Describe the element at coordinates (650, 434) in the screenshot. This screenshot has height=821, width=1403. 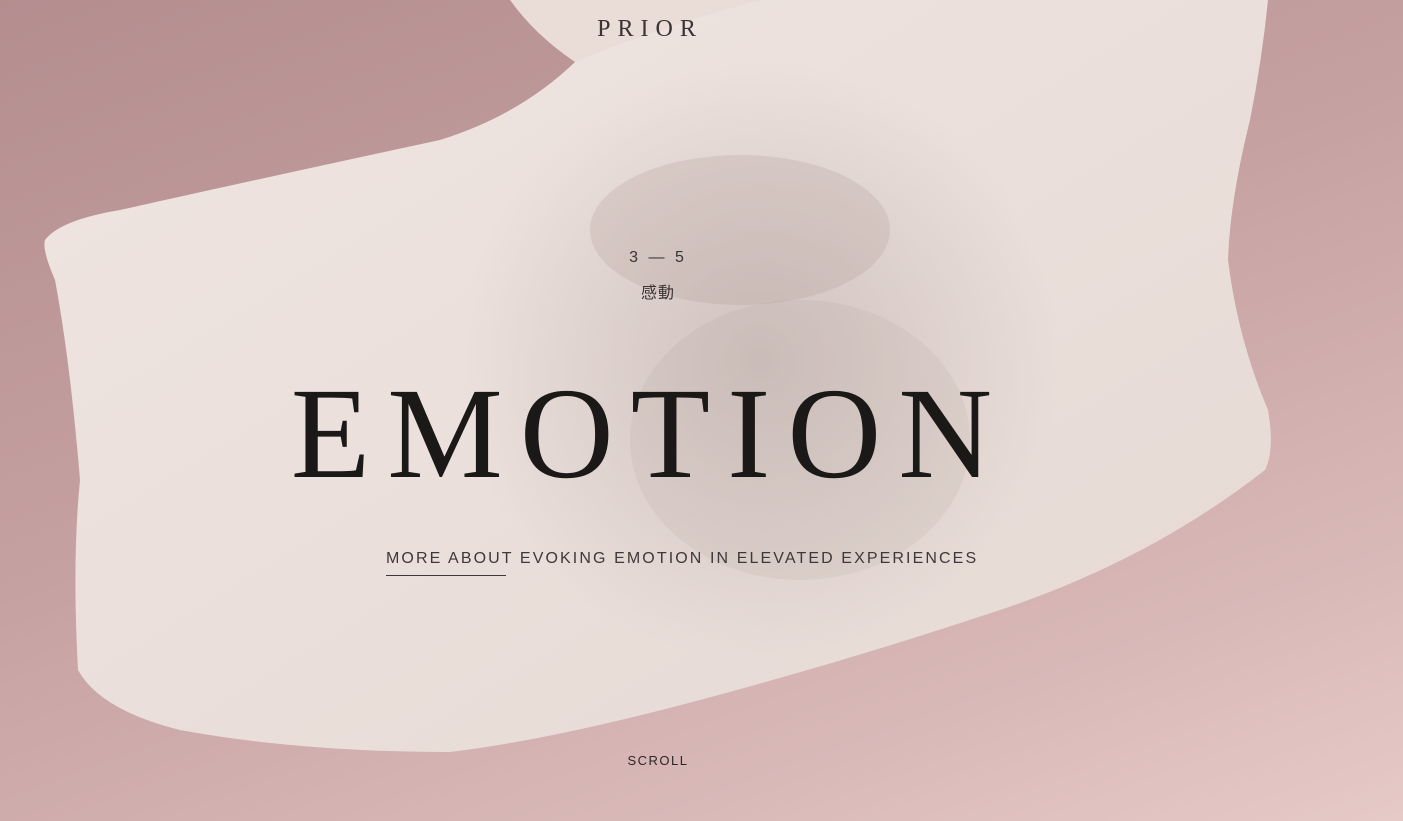
I see `hero-headline: EMOTION` at that location.